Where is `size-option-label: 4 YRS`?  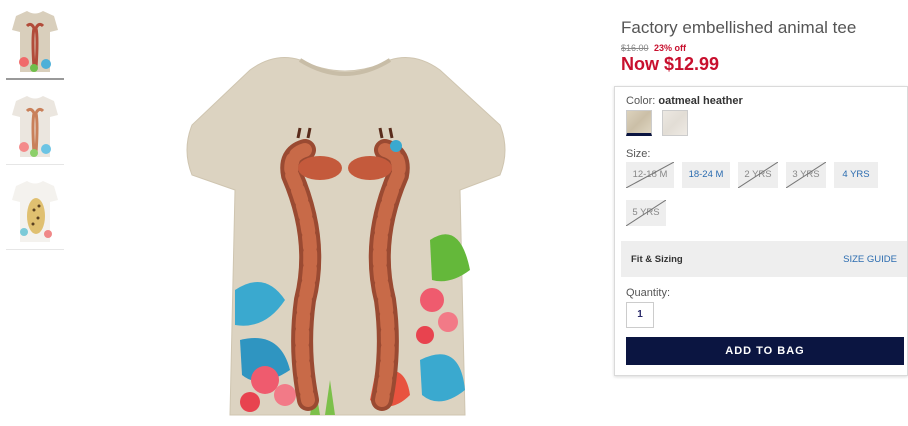
size-option-label: 4 YRS is located at coordinates (856, 174).